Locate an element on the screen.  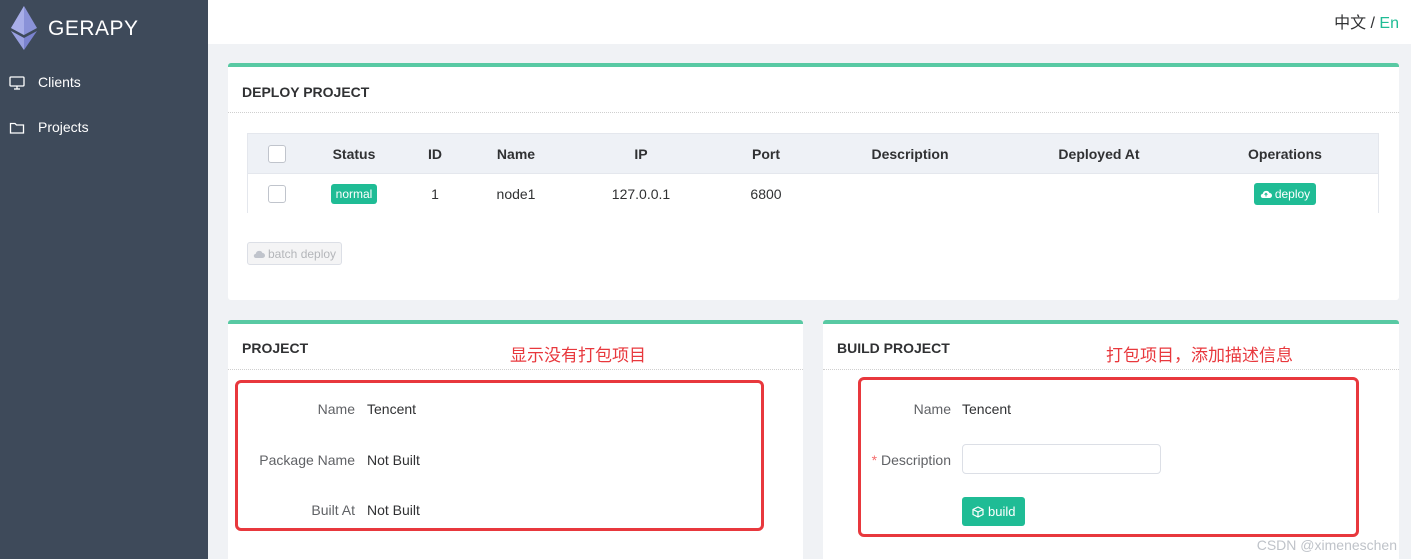
watermark: CSDN @ximeneschen is located at coordinates (1326, 545).